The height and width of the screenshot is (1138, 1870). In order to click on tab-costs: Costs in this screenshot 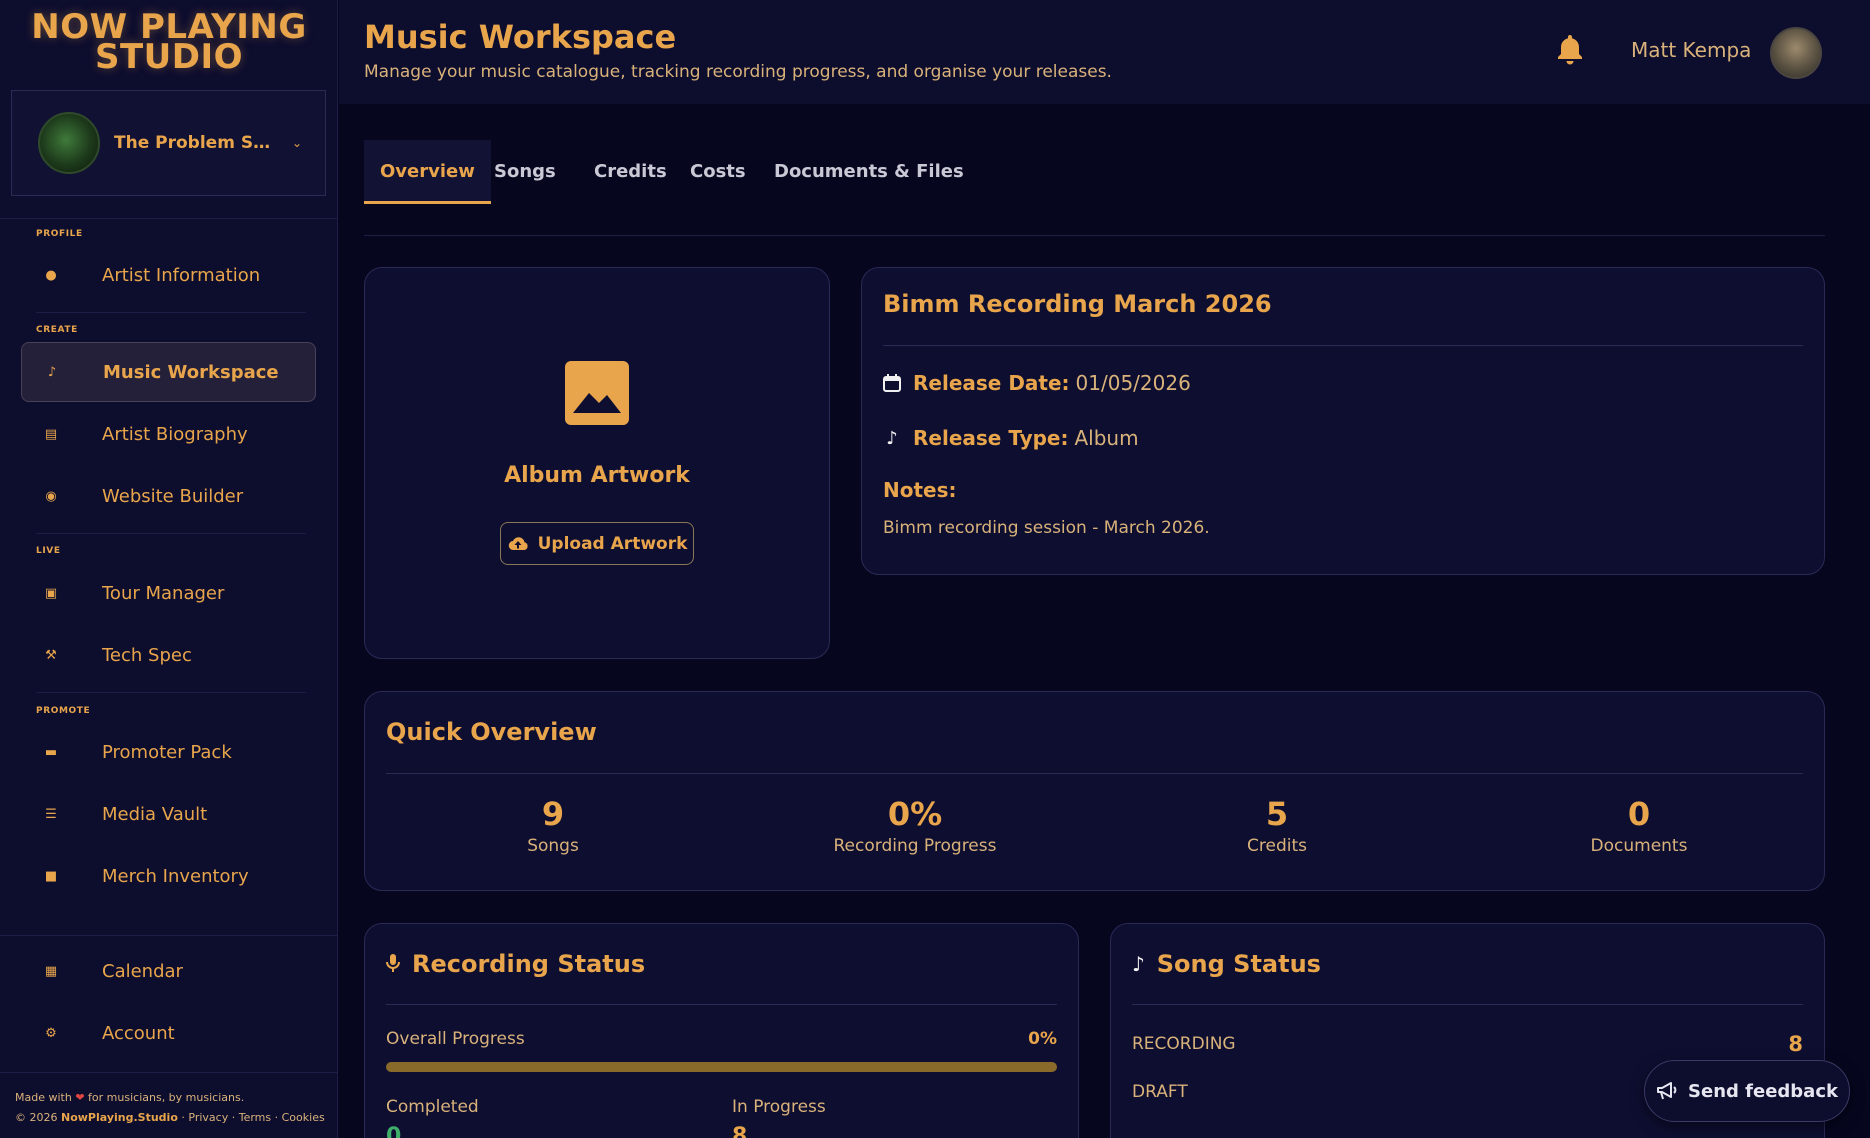, I will do `click(718, 172)`.